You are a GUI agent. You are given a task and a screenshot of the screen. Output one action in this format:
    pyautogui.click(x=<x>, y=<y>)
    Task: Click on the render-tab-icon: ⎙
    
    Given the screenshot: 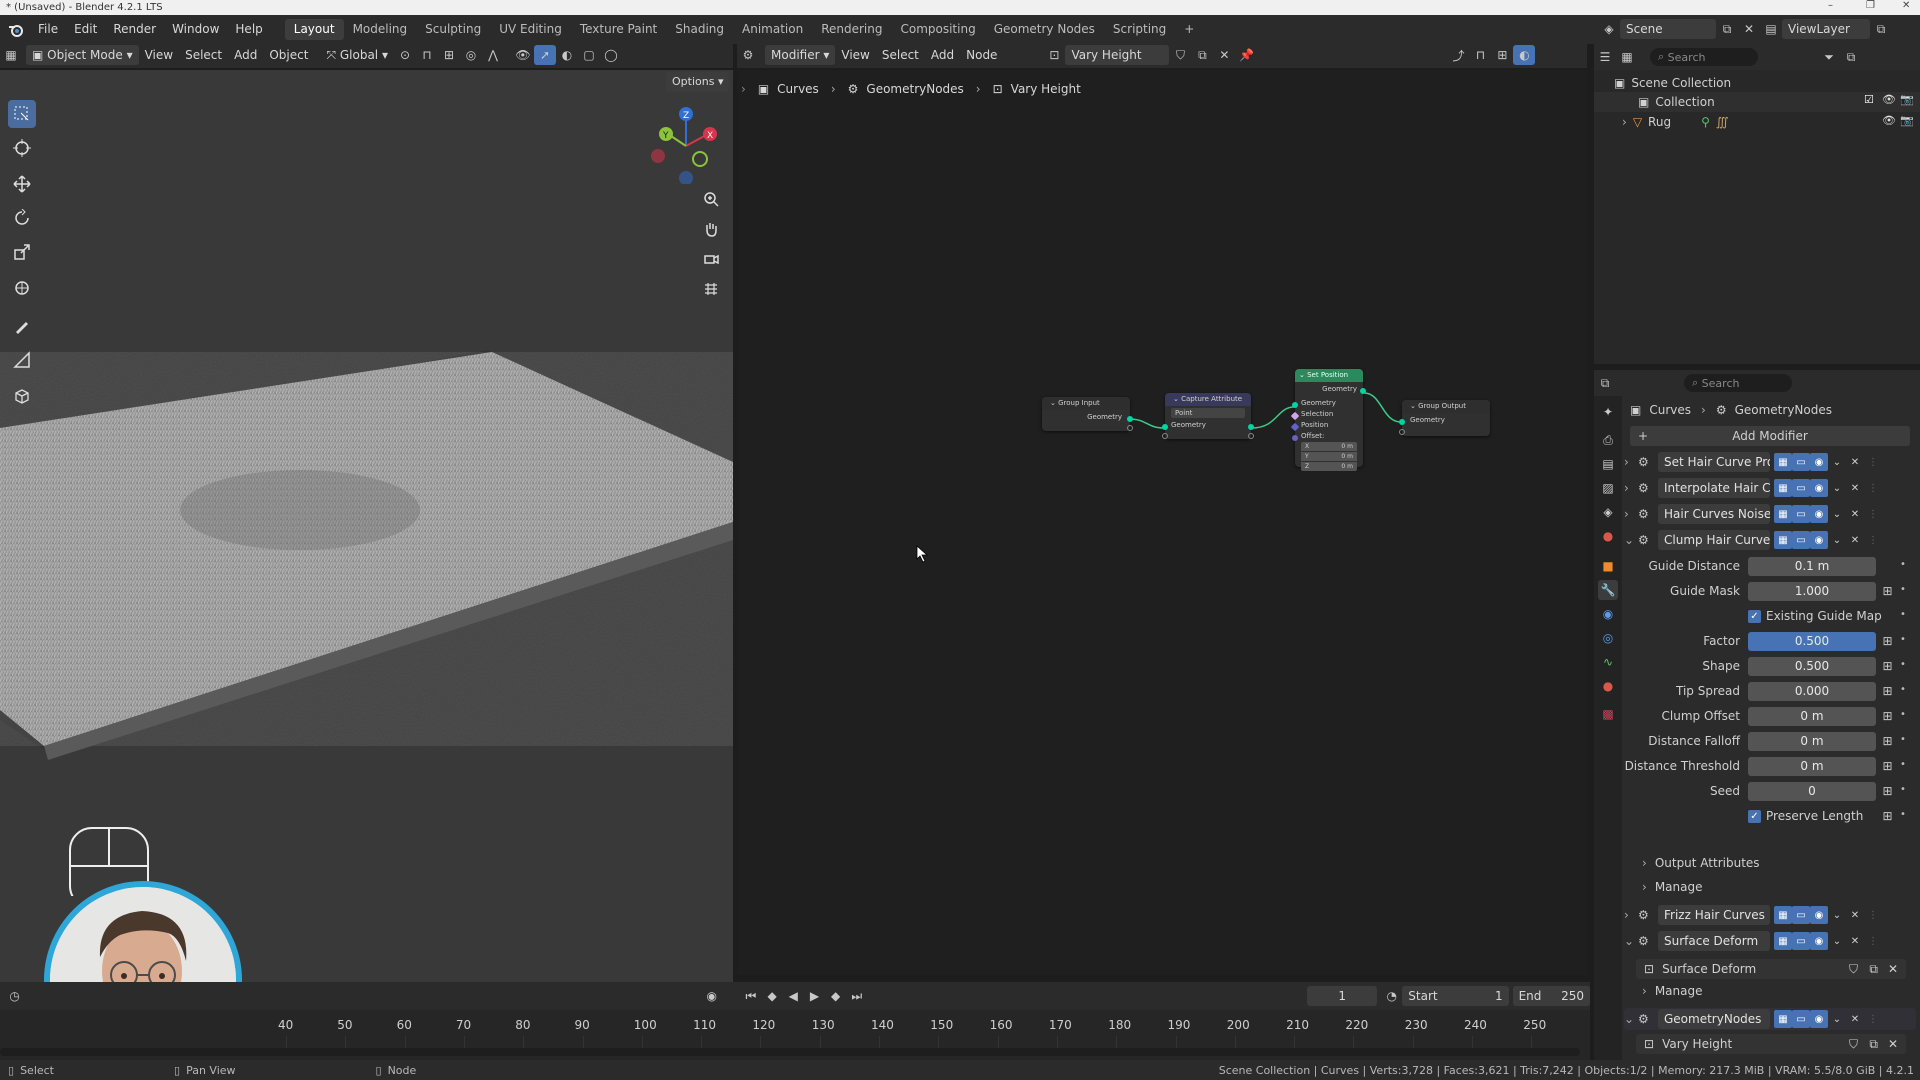 What is the action you would take?
    pyautogui.click(x=1608, y=440)
    